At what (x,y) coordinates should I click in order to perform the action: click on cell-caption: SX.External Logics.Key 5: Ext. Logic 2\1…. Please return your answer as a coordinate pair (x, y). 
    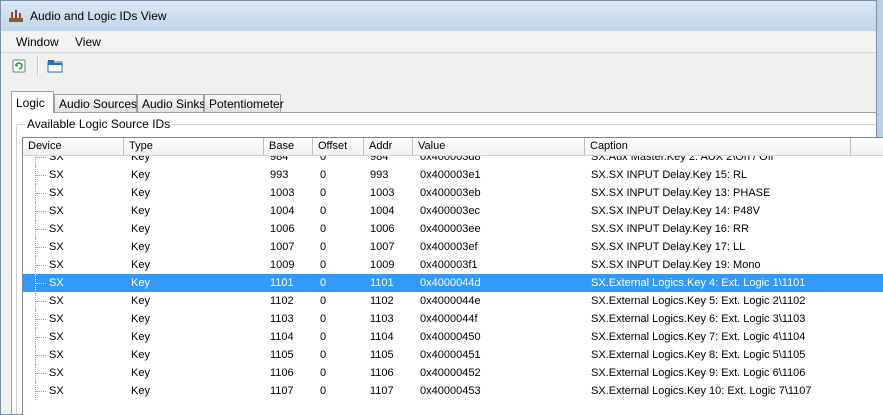
    Looking at the image, I should click on (698, 301).